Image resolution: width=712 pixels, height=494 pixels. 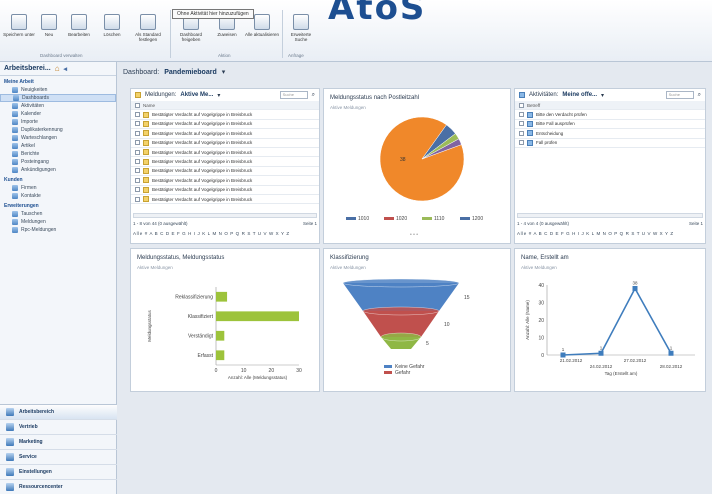 What do you see at coordinates (149, 105) in the screenshot?
I see `column-name: Name` at bounding box center [149, 105].